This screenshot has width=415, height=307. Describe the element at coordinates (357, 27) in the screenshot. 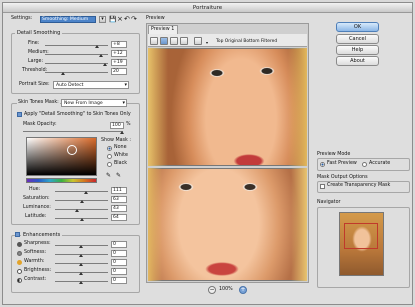

I see `ok-button: OK` at that location.